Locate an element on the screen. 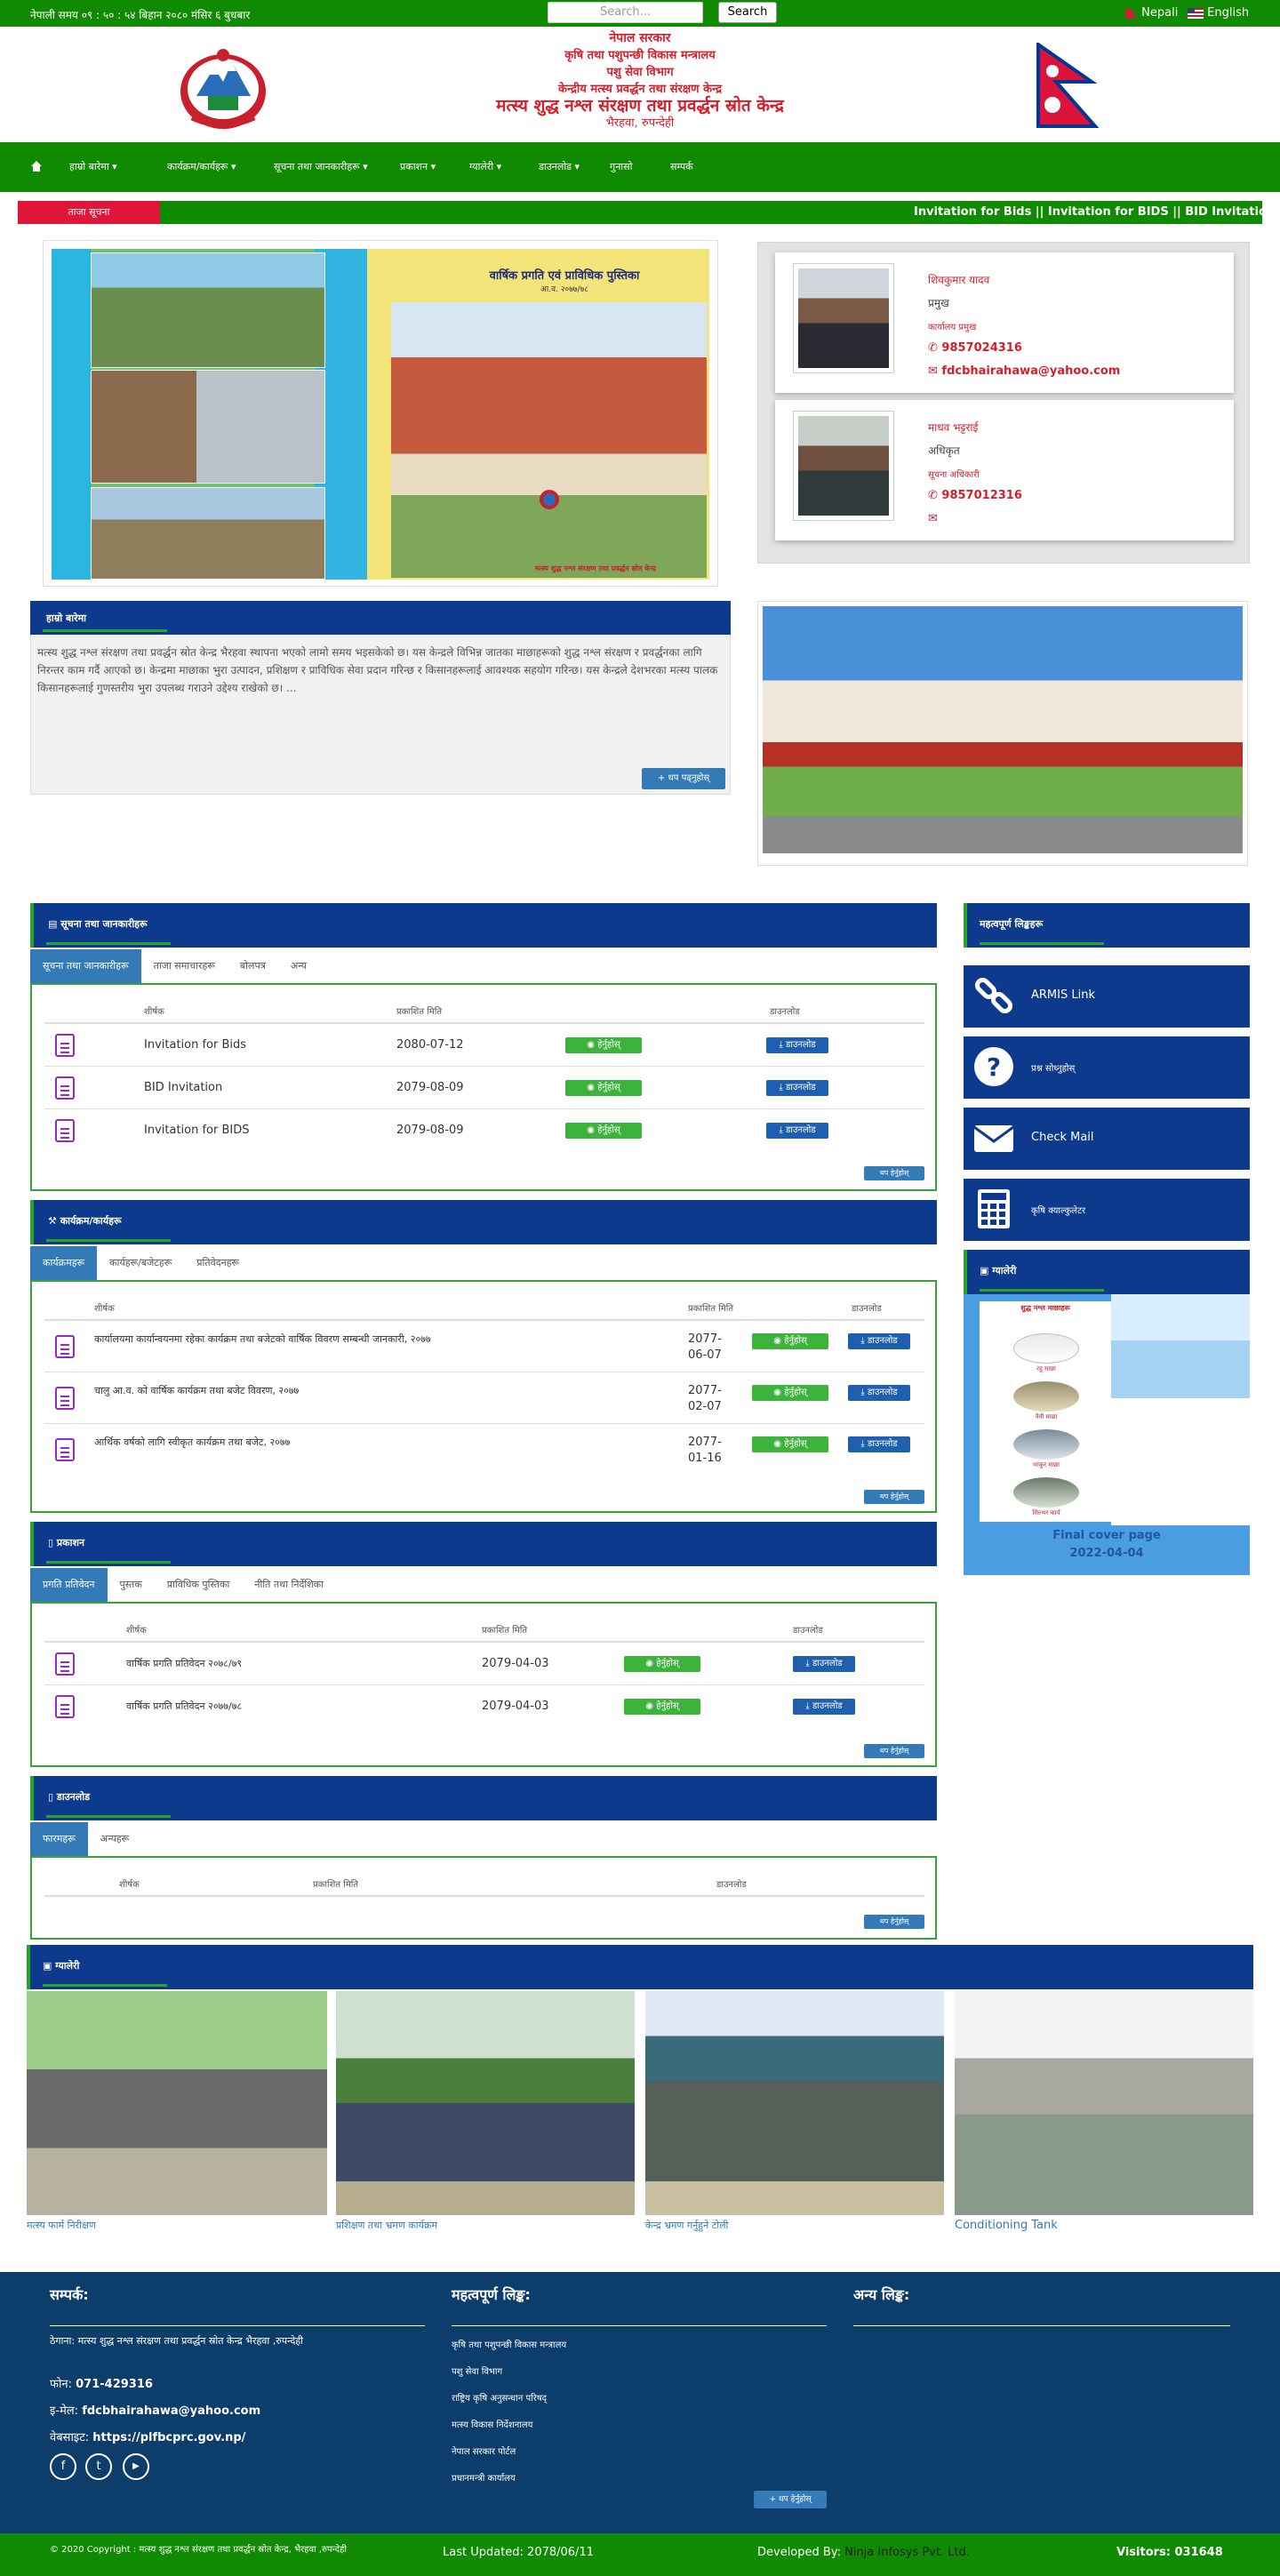 Image resolution: width=1280 pixels, height=2576 pixels. facebook-icon: f is located at coordinates (63, 2466).